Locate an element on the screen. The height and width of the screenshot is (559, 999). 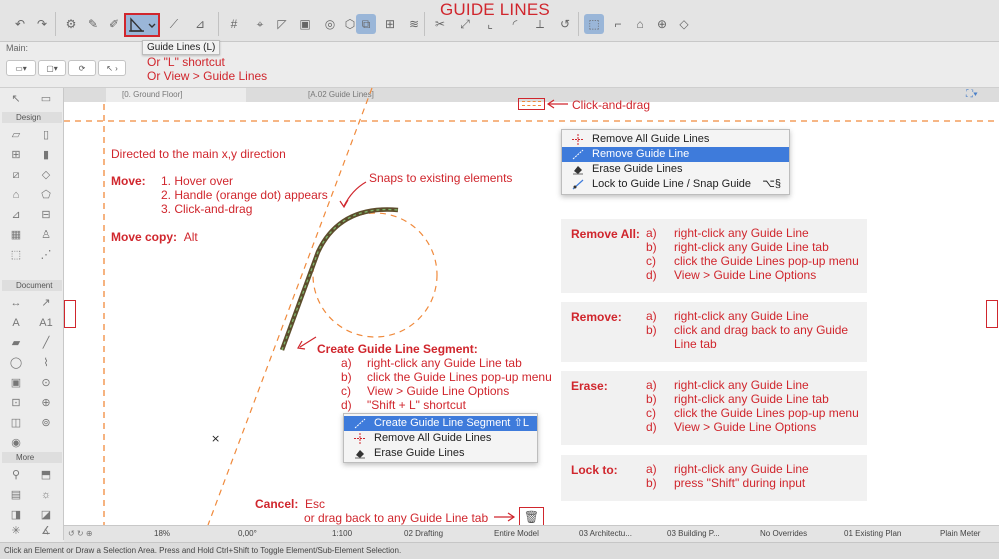
snap-points-icon: ⊿ is located at coordinates (200, 24).